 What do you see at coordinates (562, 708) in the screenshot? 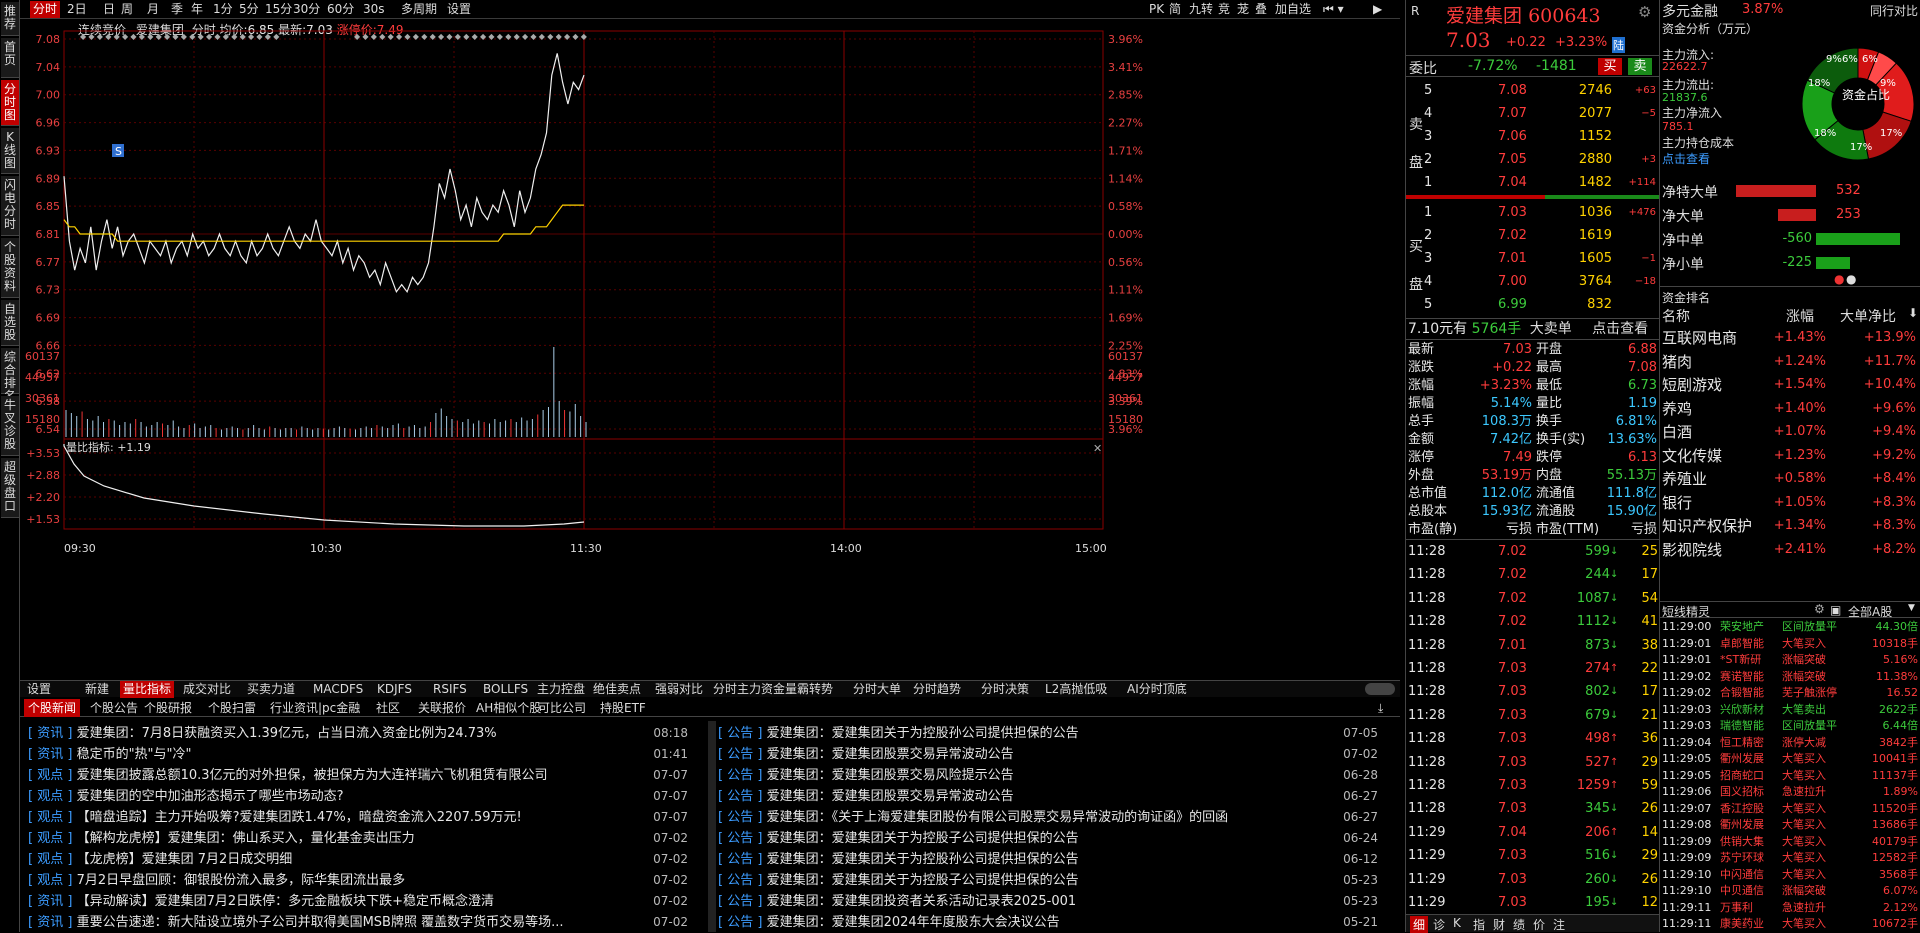
I see `news-tab-8: 可比公司` at bounding box center [562, 708].